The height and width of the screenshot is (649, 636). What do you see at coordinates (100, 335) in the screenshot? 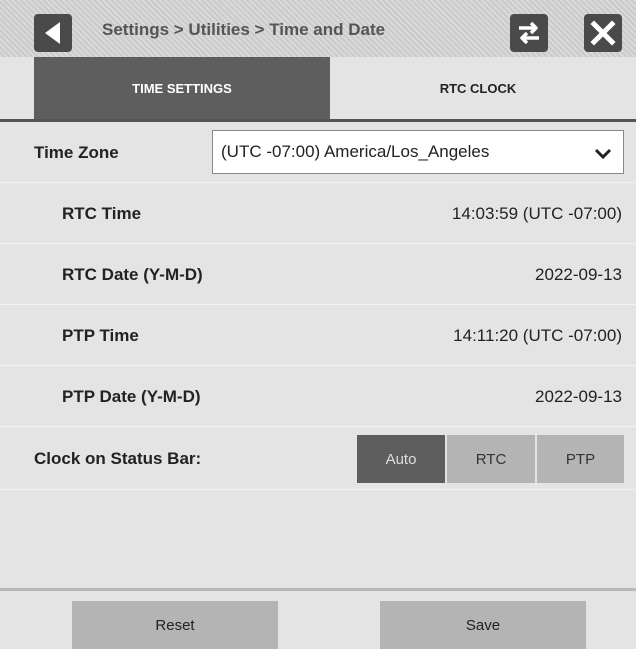
I see `ptp-time-label: PTP Time` at bounding box center [100, 335].